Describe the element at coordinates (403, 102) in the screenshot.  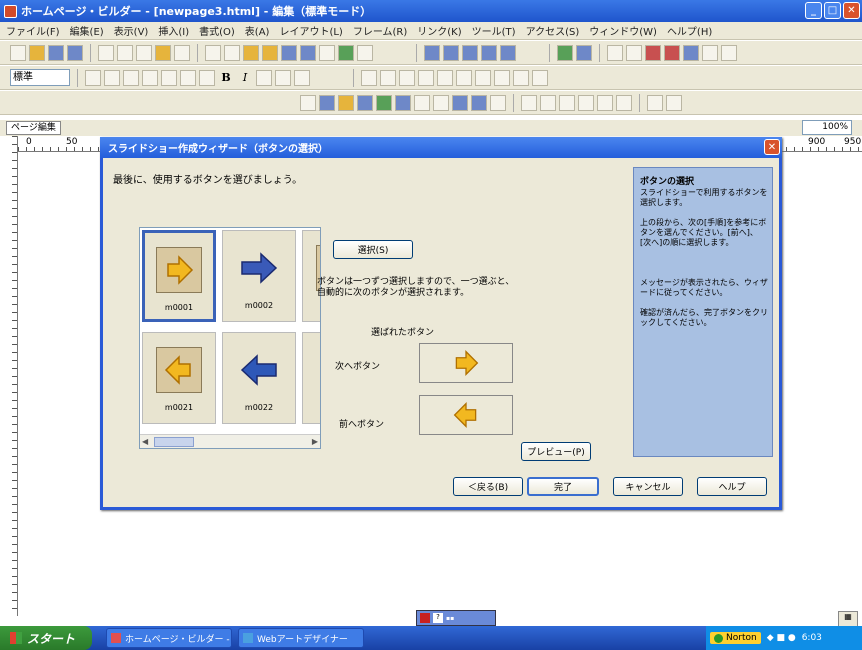
I see `insert-link-icon` at that location.